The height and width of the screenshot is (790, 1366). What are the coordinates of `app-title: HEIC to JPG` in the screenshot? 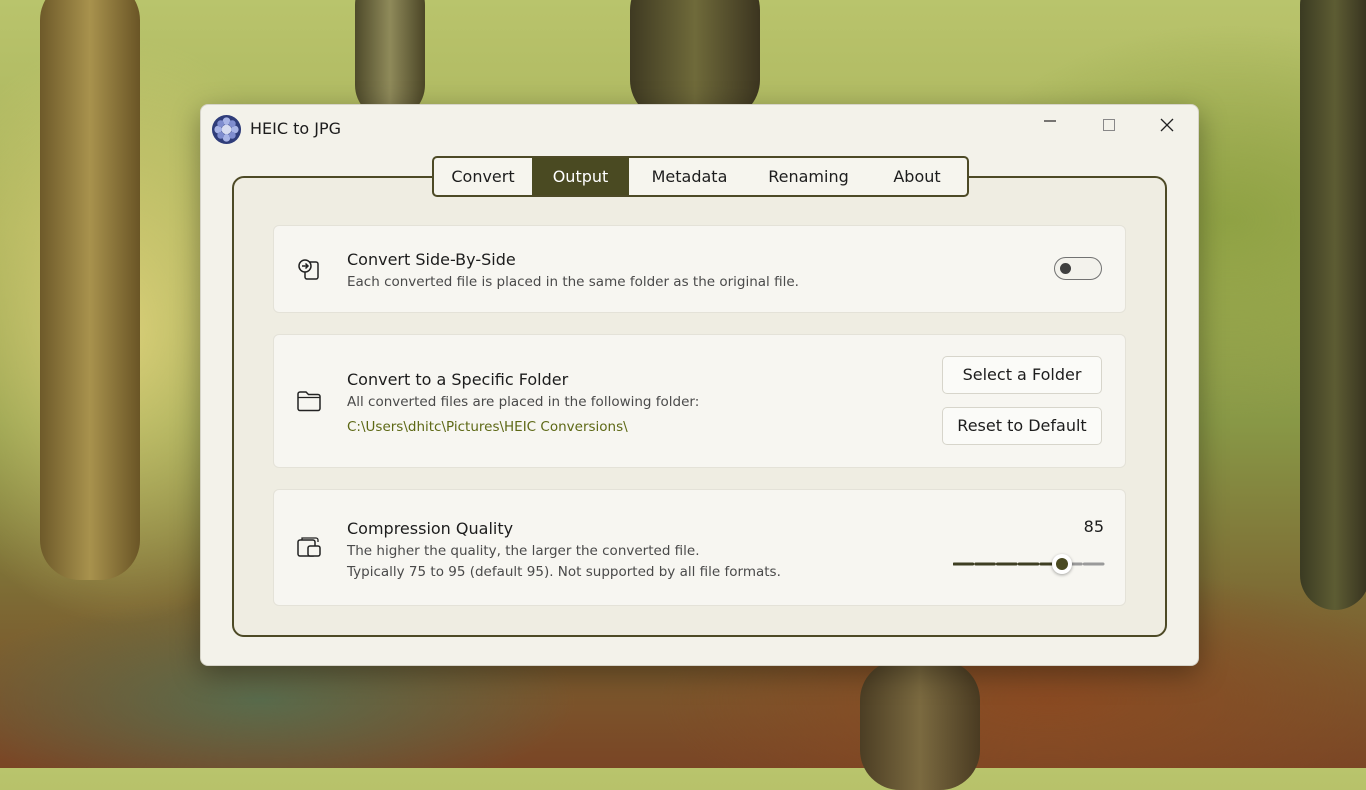 It's located at (296, 128).